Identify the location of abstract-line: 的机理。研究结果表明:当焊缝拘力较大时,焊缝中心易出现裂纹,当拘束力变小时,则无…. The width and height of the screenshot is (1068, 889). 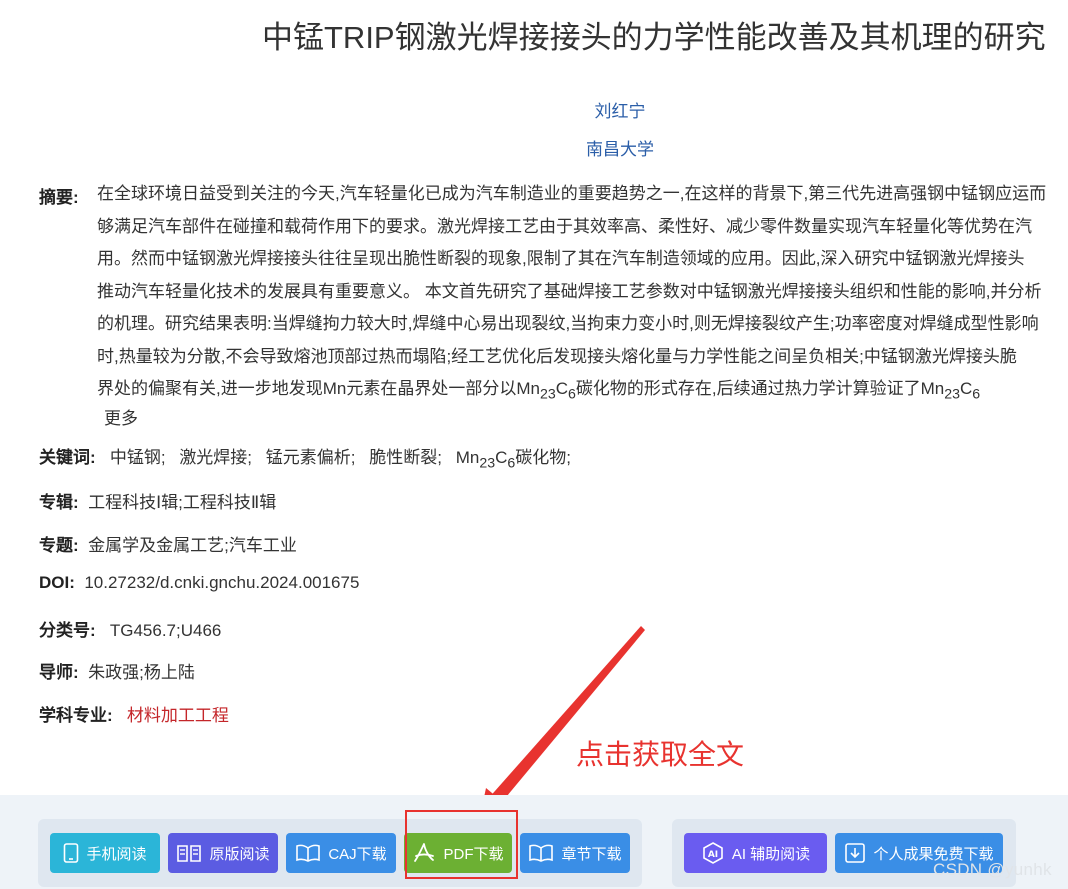
(568, 323).